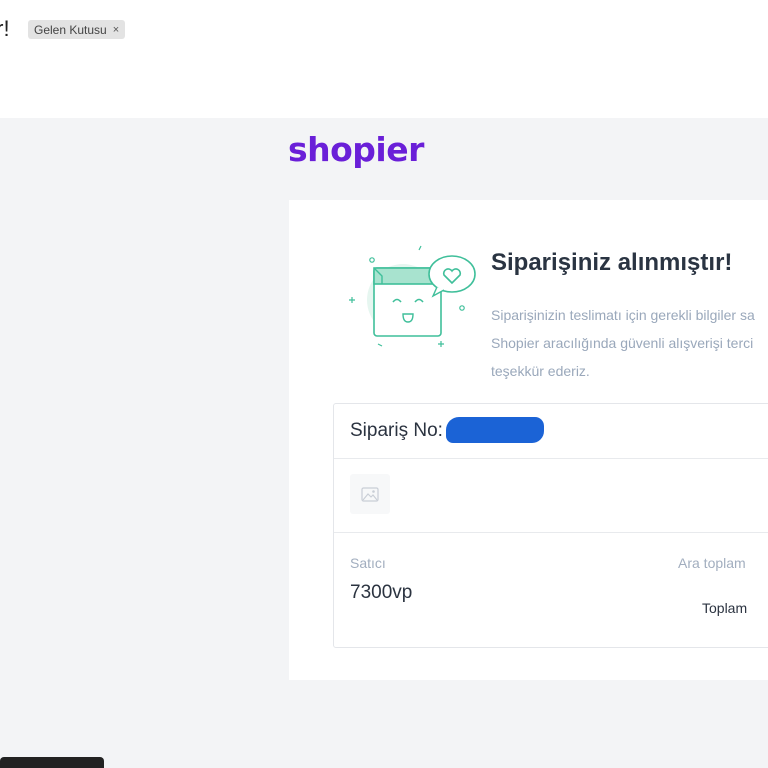 Image resolution: width=768 pixels, height=768 pixels. Describe the element at coordinates (381, 592) in the screenshot. I see `seller-value: 7300vp` at that location.